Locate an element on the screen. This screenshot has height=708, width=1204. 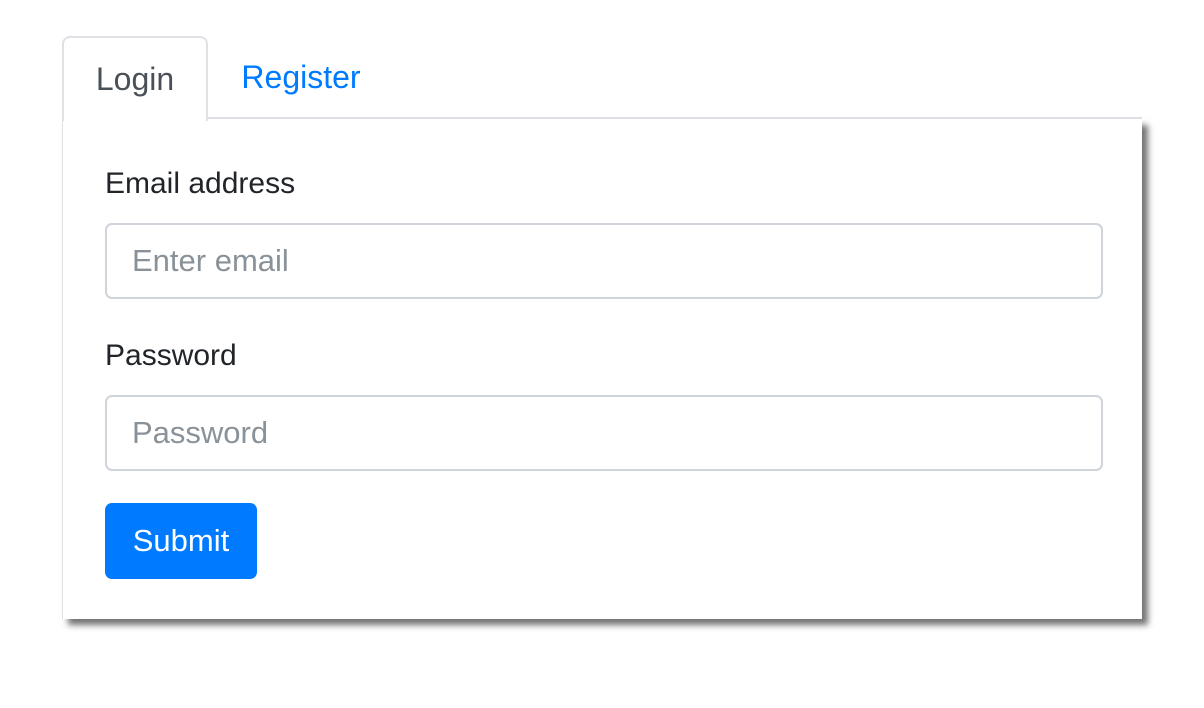
tab-login: Login is located at coordinates (135, 78).